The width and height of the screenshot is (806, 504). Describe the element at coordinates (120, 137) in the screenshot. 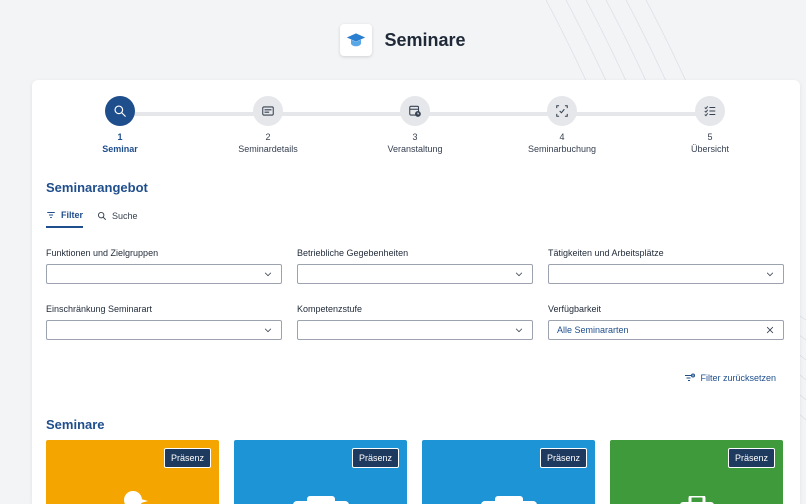

I see `step-number: 1` at that location.